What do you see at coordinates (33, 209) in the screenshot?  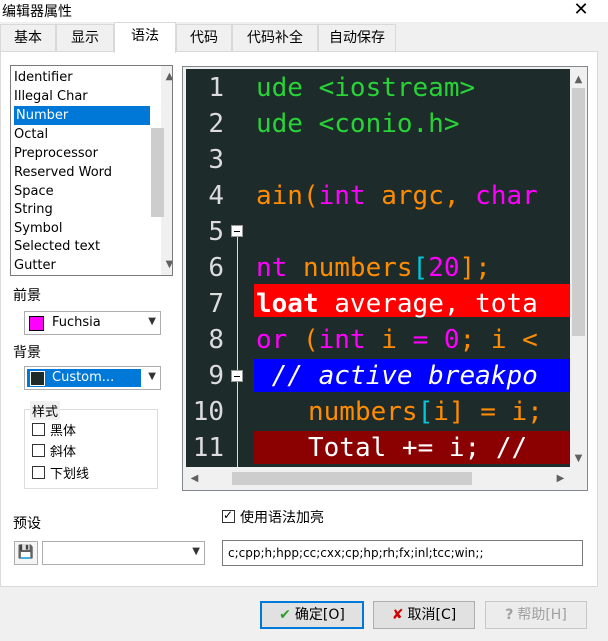 I see `list-item: String` at bounding box center [33, 209].